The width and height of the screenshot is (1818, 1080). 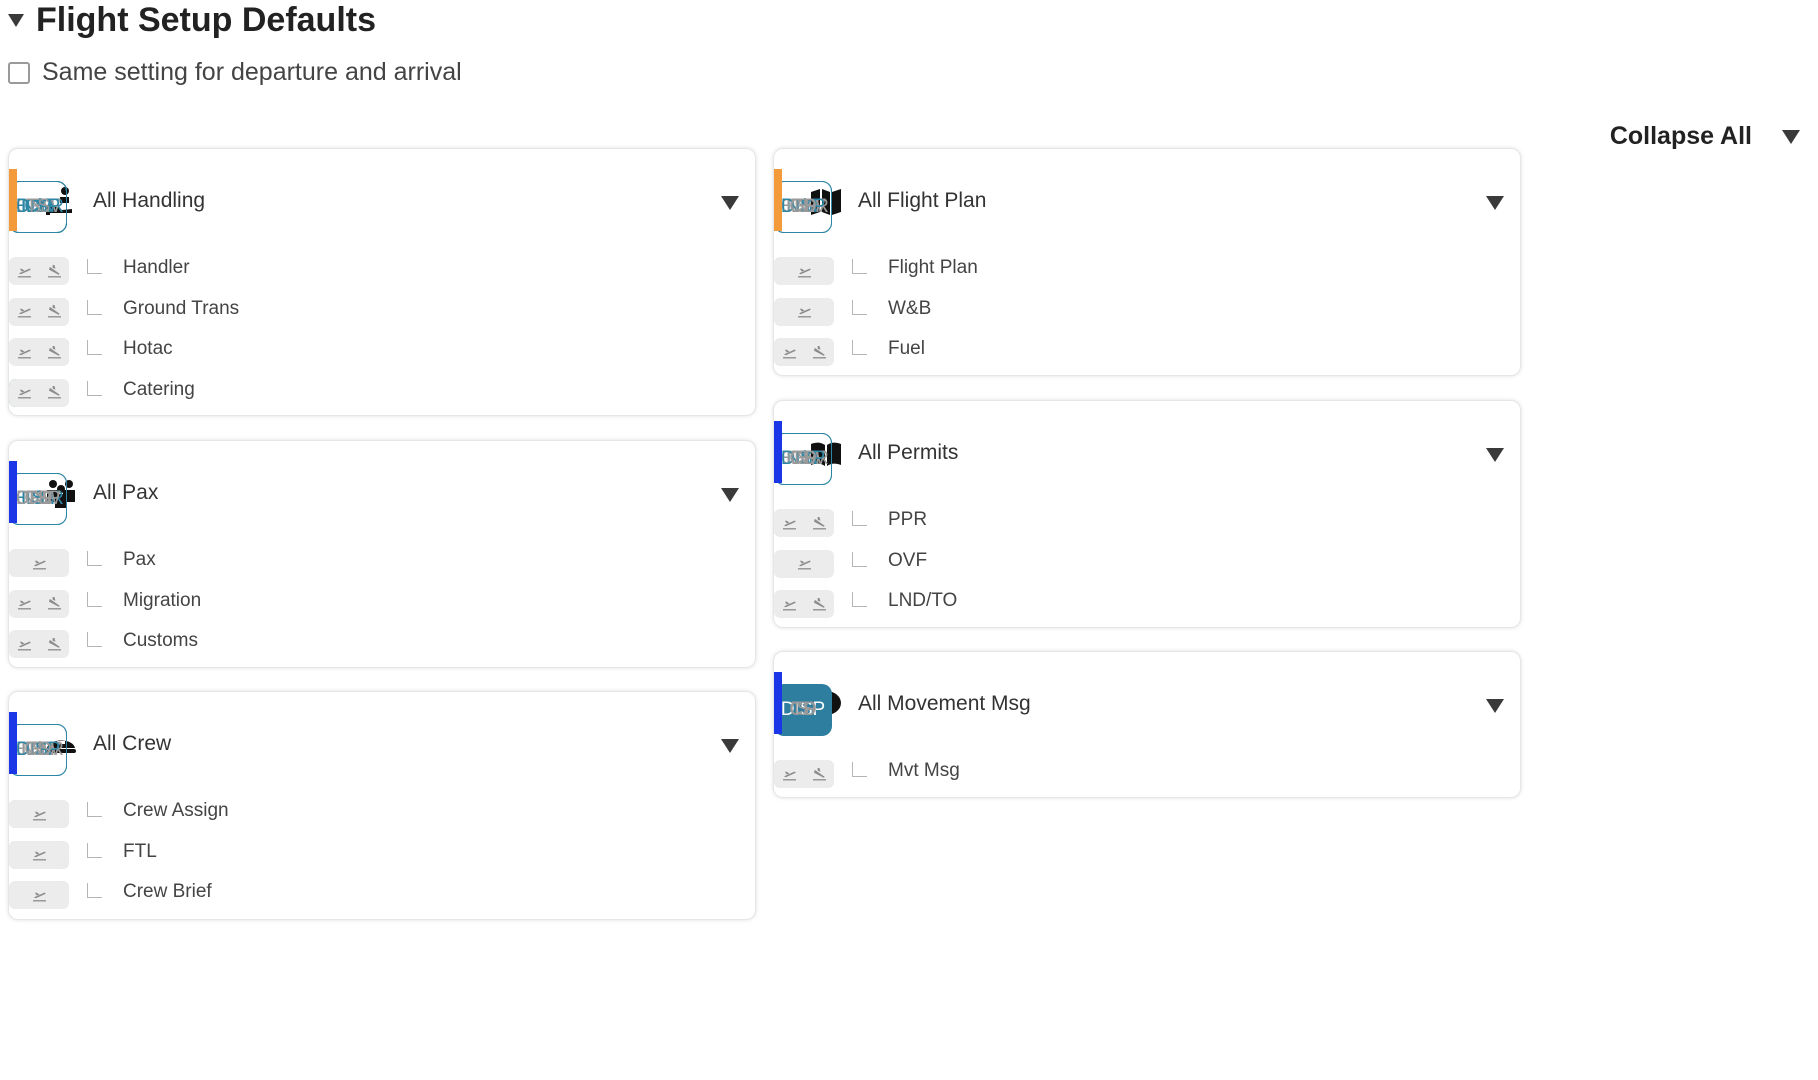 What do you see at coordinates (235, 72) in the screenshot?
I see `same-setting-option: Same setting for departure and arrival` at bounding box center [235, 72].